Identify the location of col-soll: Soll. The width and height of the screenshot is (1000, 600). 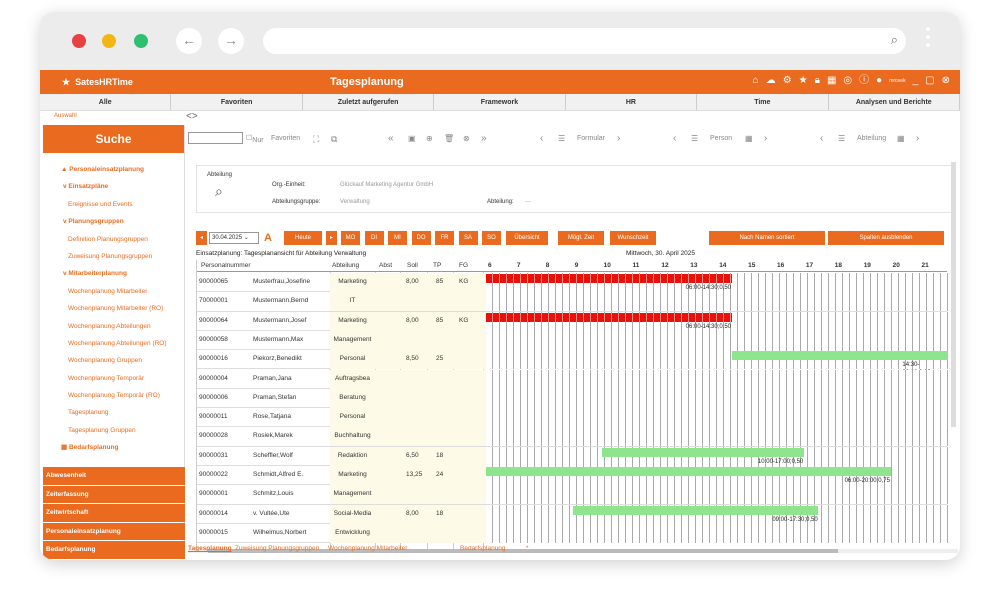
(412, 266).